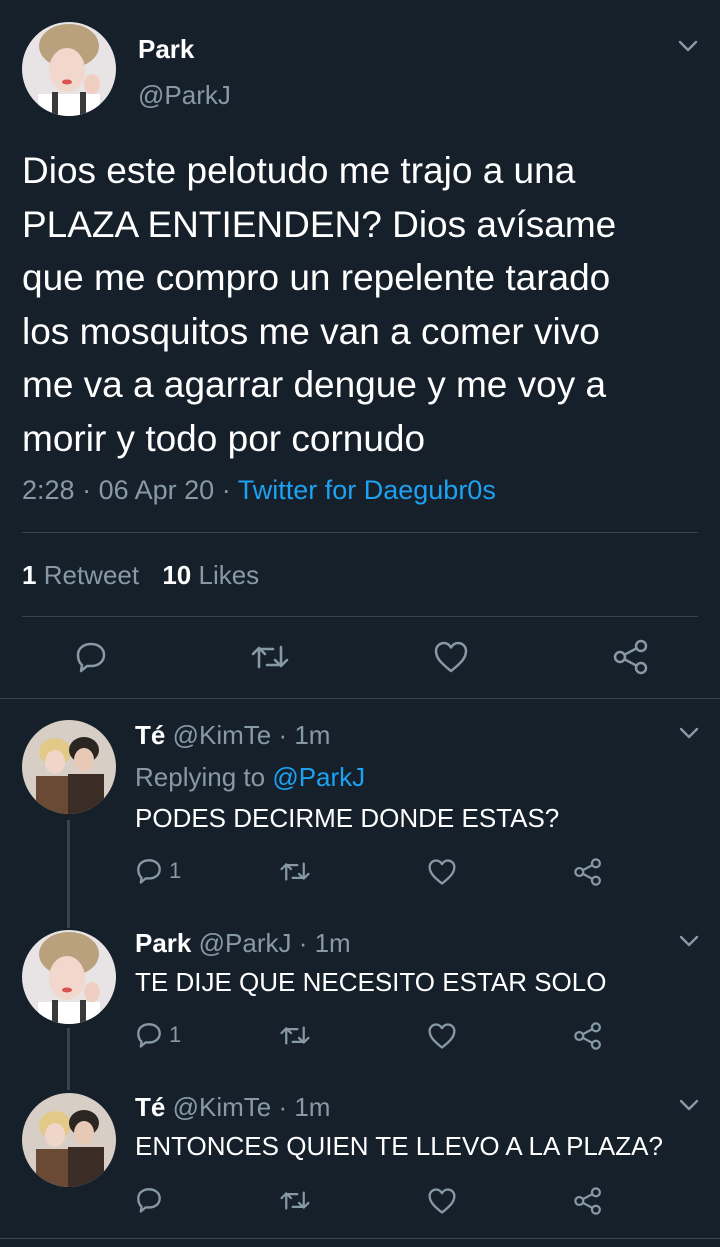  What do you see at coordinates (318, 777) in the screenshot?
I see `replying-to-handle: @ParkJ` at bounding box center [318, 777].